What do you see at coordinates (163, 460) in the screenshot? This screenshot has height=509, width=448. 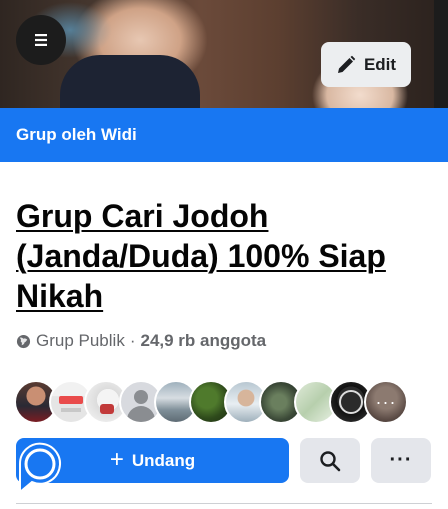 I see `invite-label: Undang` at bounding box center [163, 460].